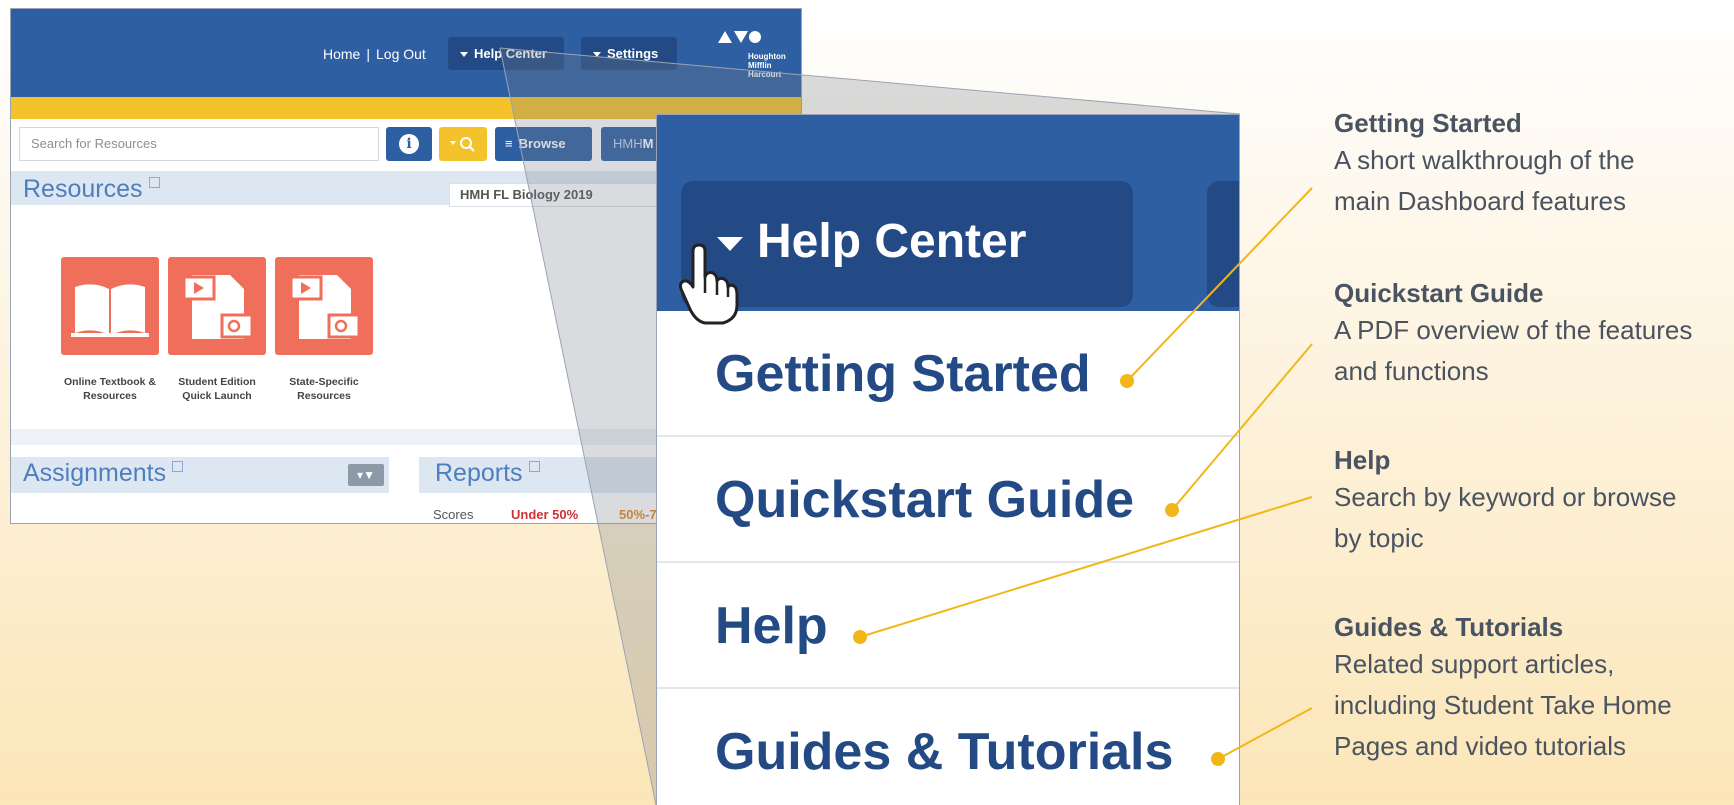 The image size is (1734, 805). I want to click on callout-title: Quickstart Guide, so click(1439, 293).